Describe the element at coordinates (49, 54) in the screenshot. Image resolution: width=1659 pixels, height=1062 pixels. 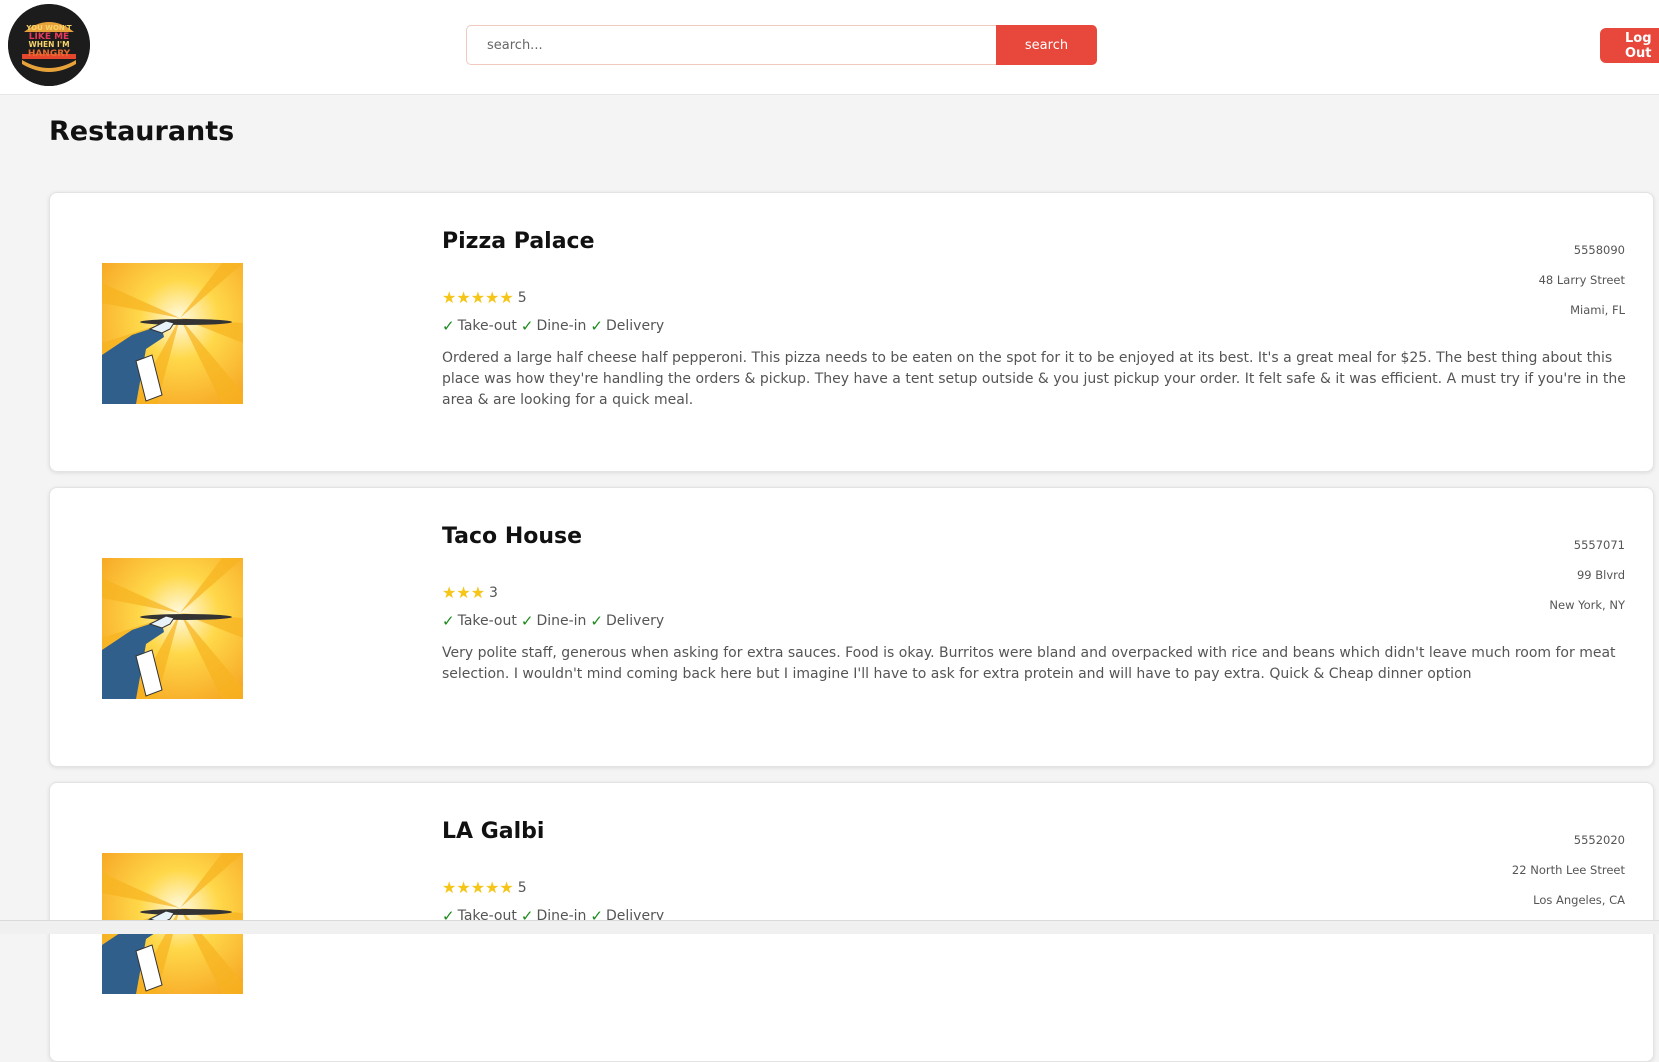
I see `svg-text: HANGRY` at that location.